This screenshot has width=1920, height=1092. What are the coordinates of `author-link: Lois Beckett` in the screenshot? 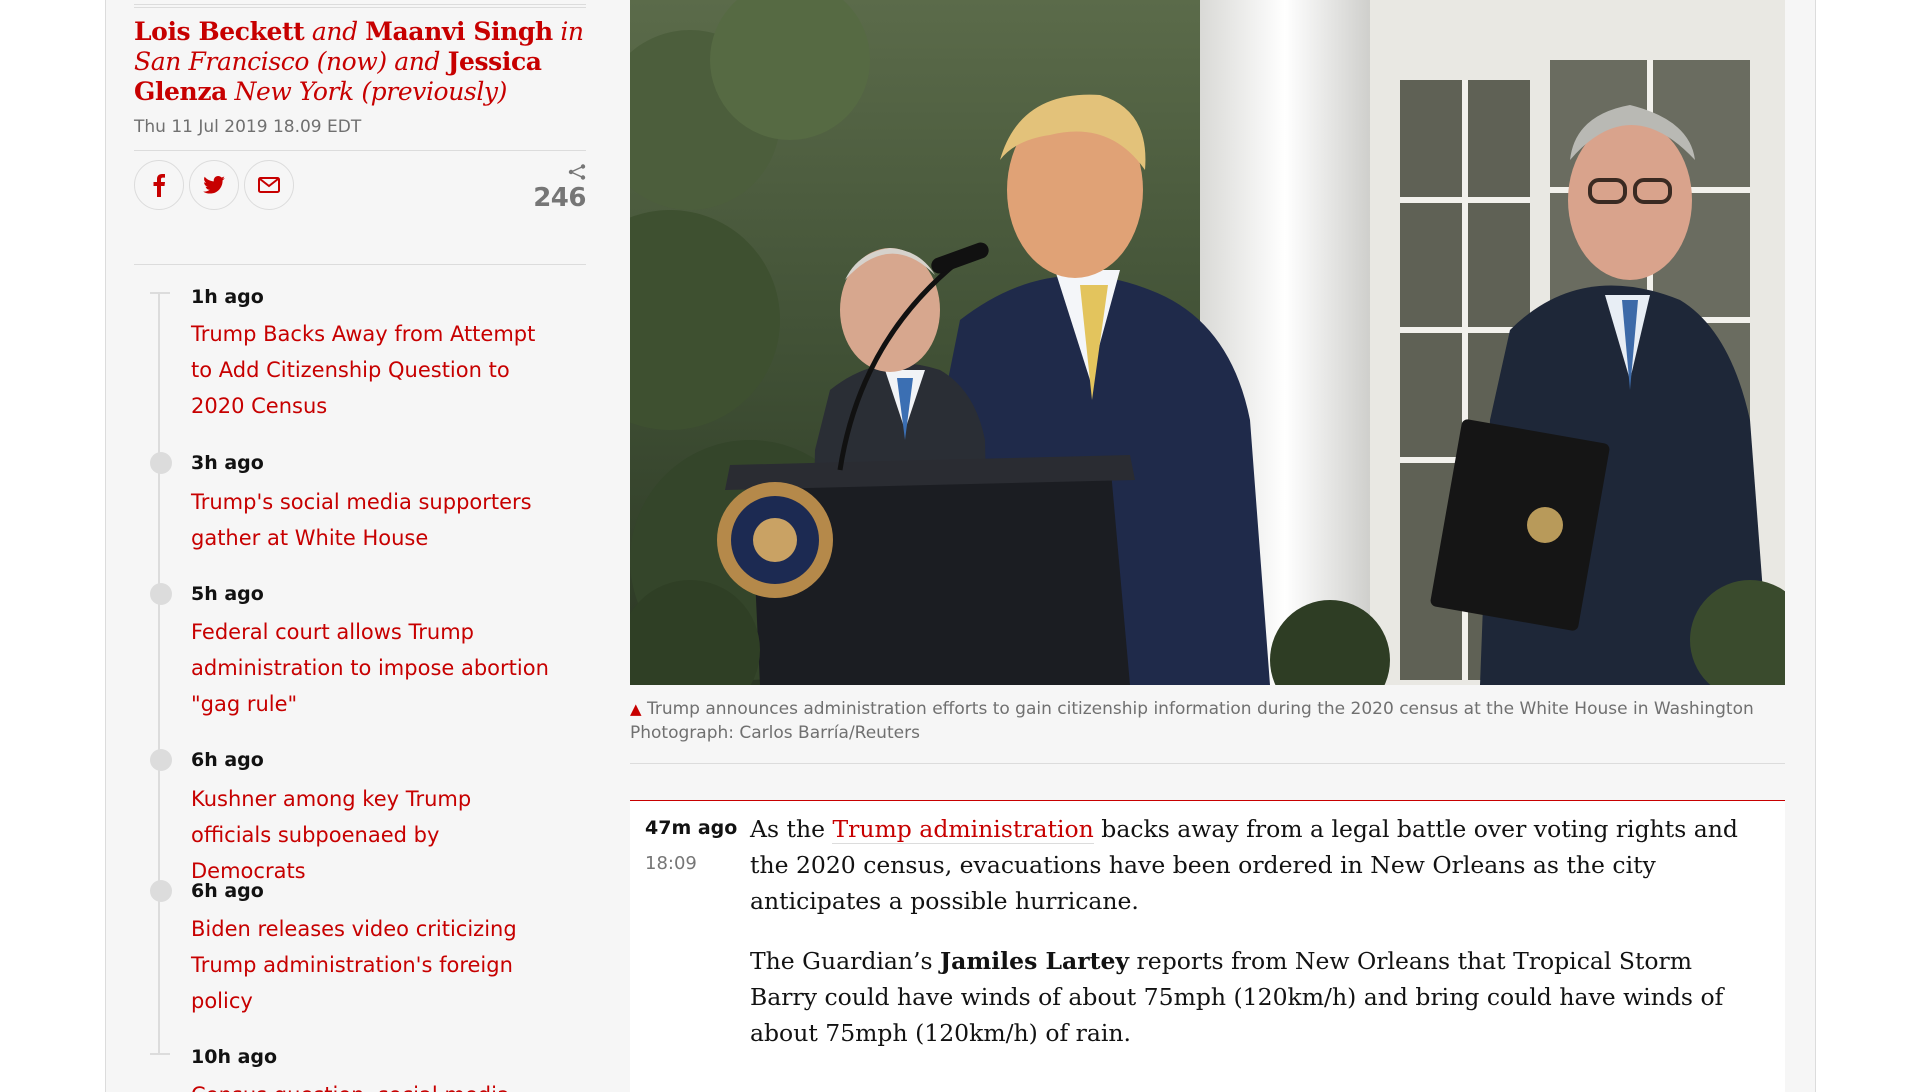 It's located at (219, 31).